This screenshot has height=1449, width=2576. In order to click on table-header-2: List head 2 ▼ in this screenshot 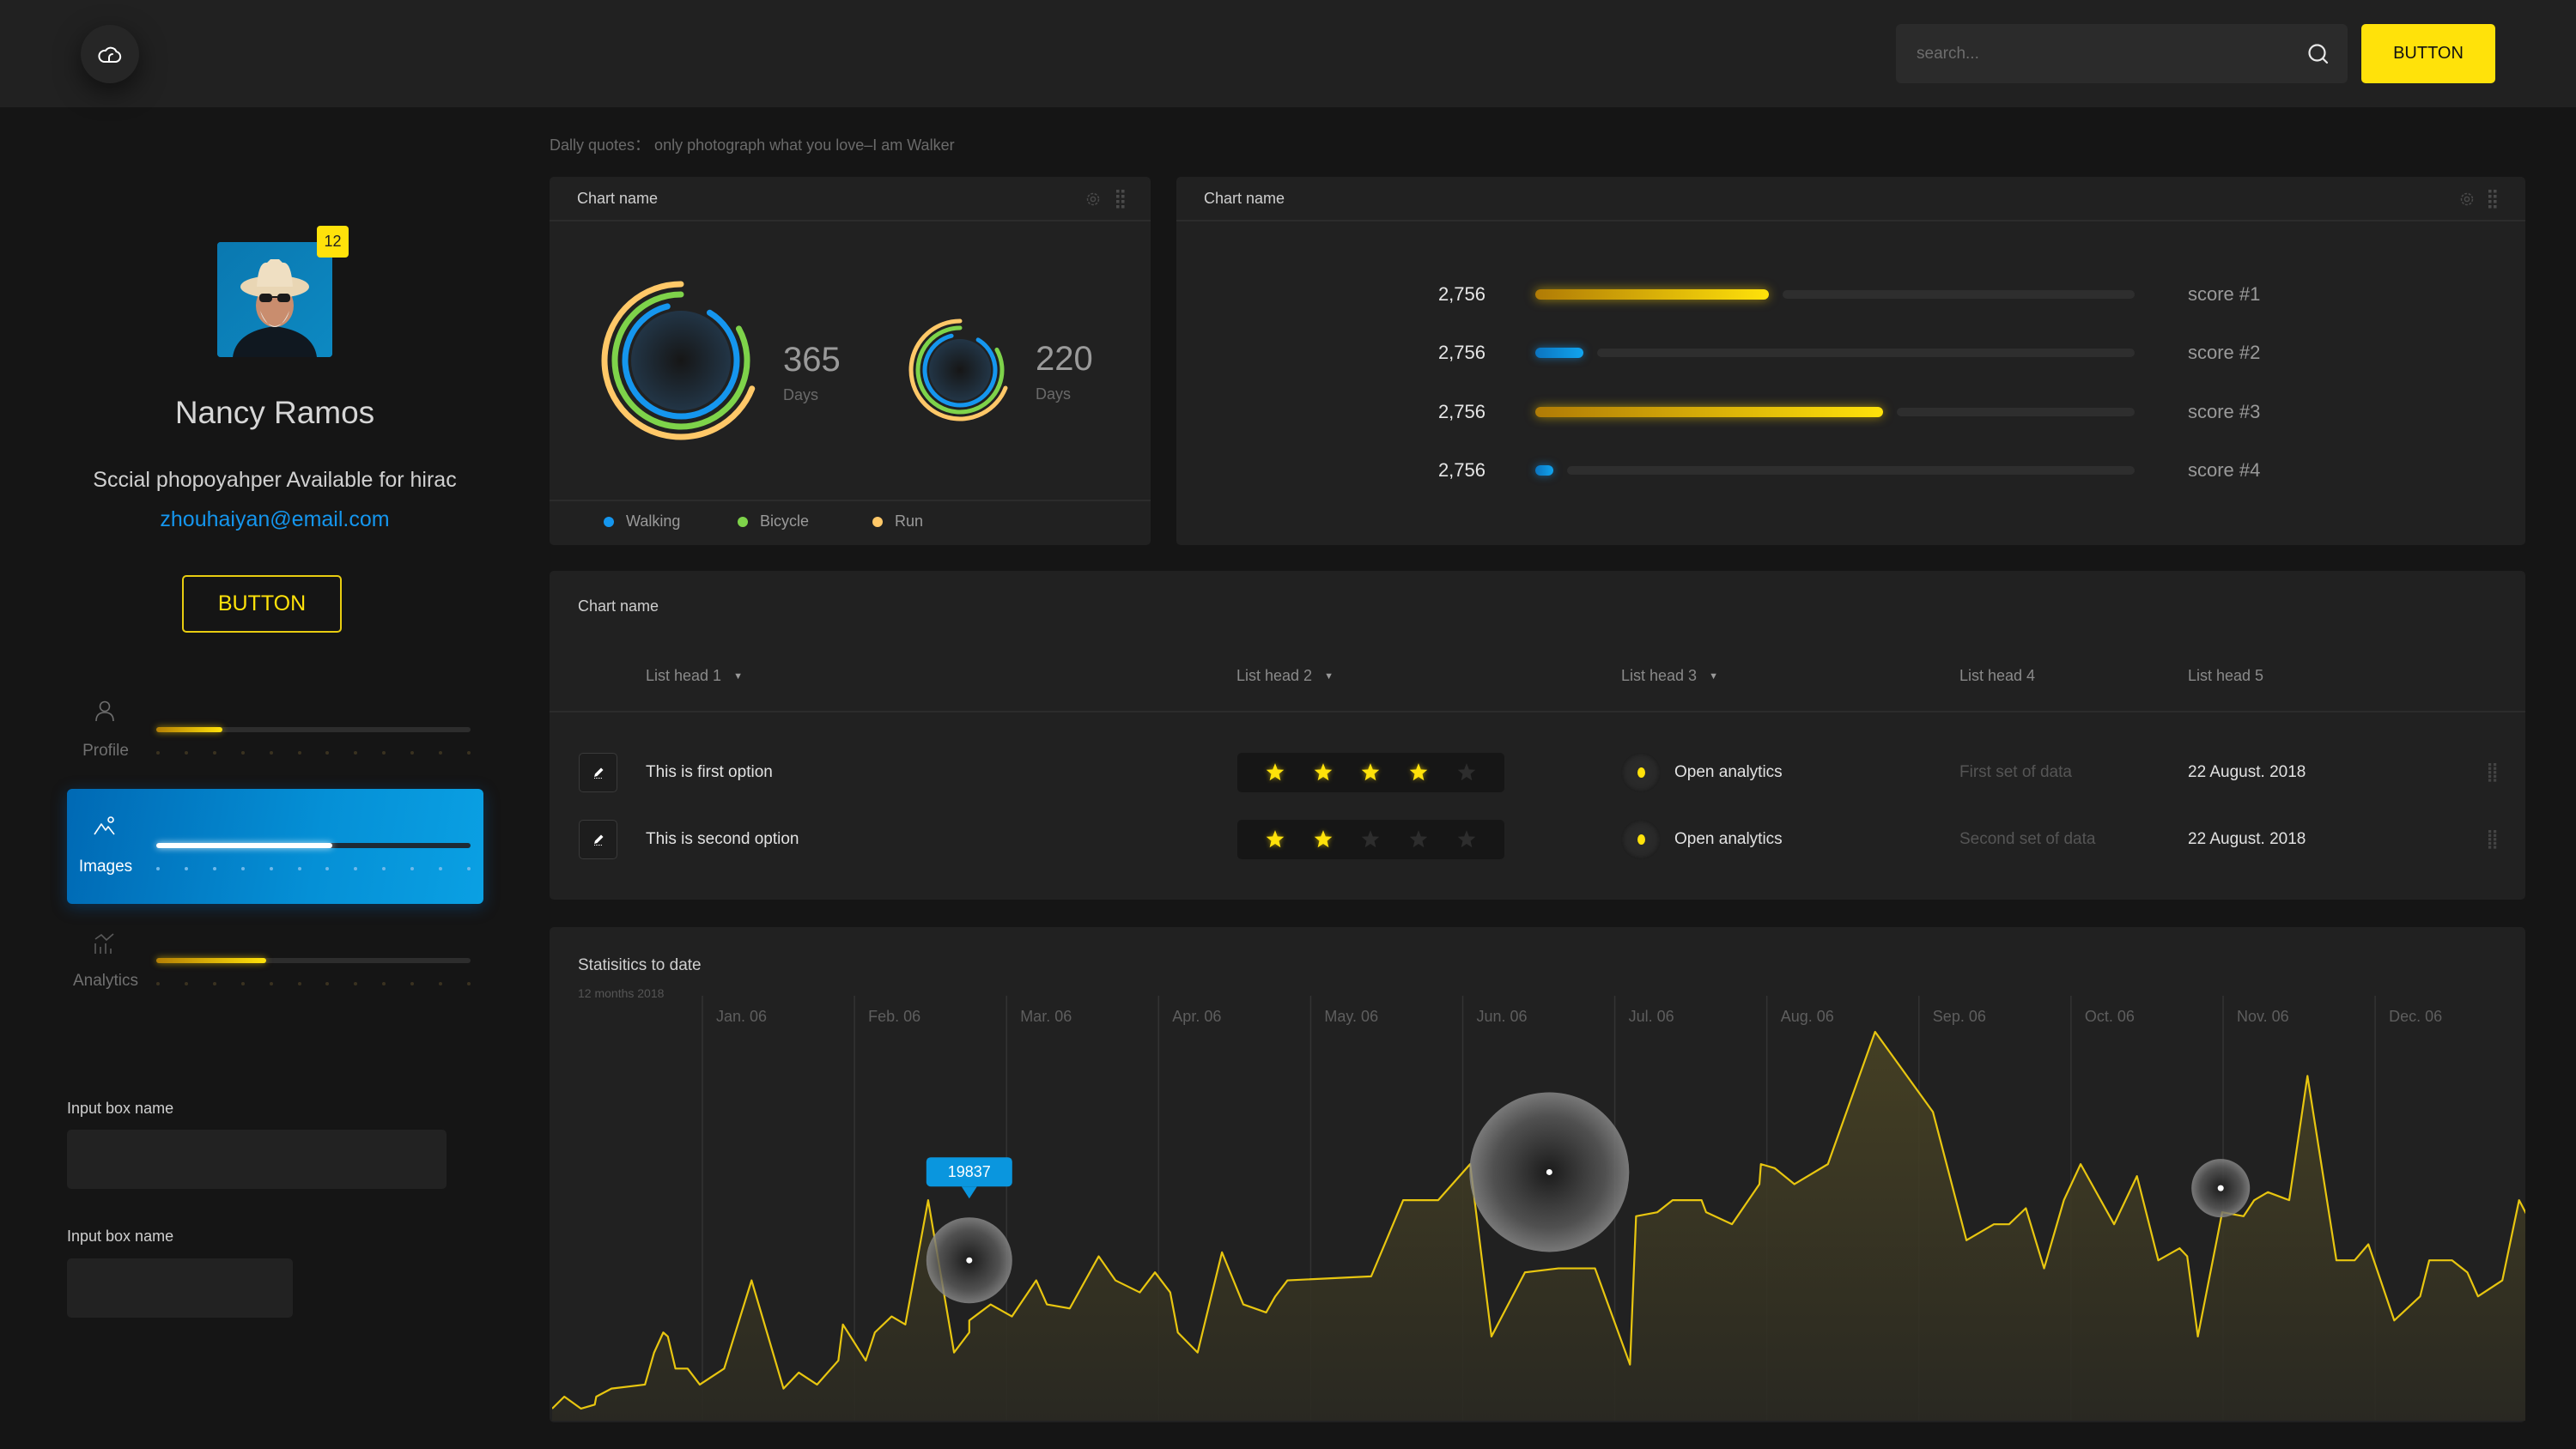, I will do `click(1285, 676)`.